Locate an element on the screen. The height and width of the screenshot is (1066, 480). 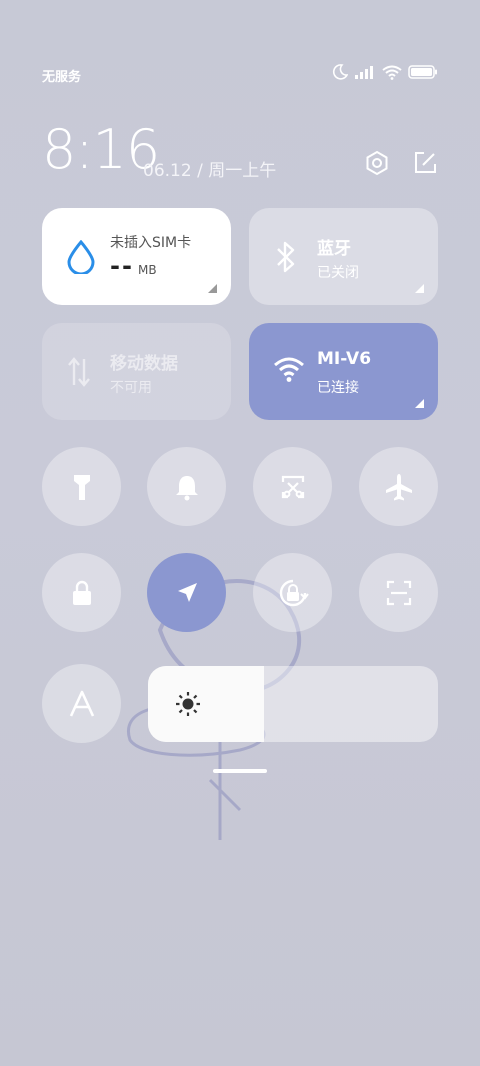
flashlight-icon is located at coordinates (81, 487).